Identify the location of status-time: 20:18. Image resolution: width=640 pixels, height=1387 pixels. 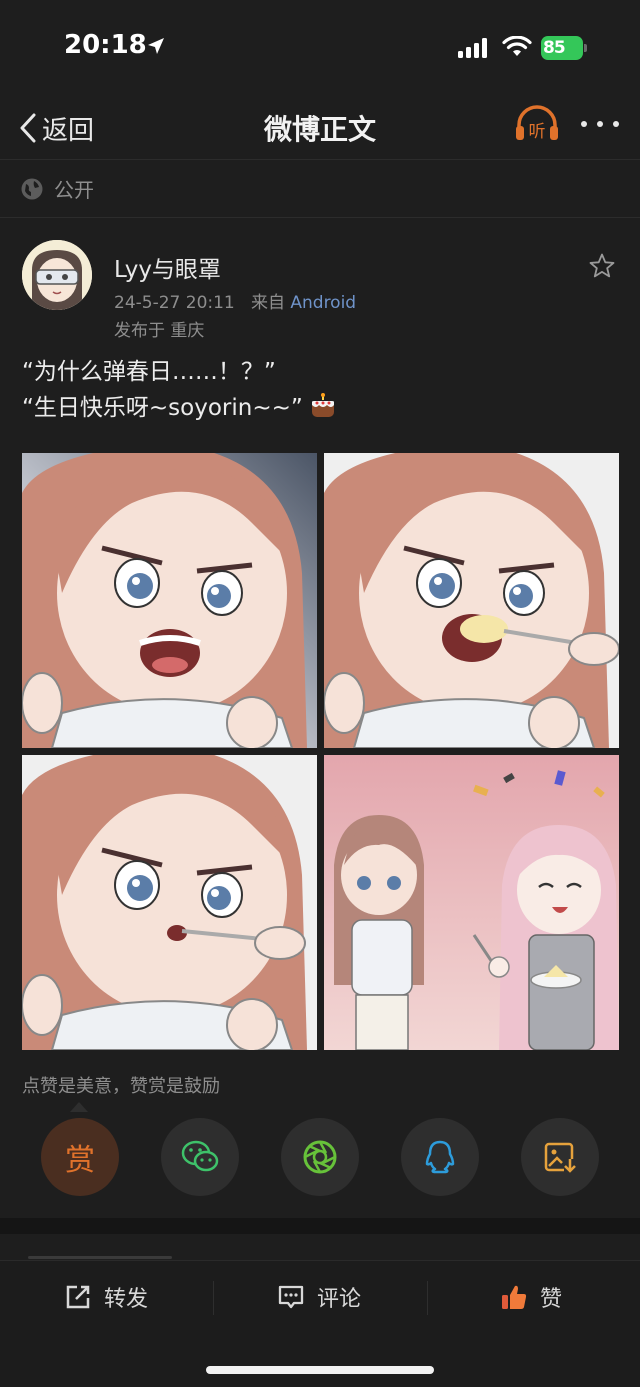
(105, 45).